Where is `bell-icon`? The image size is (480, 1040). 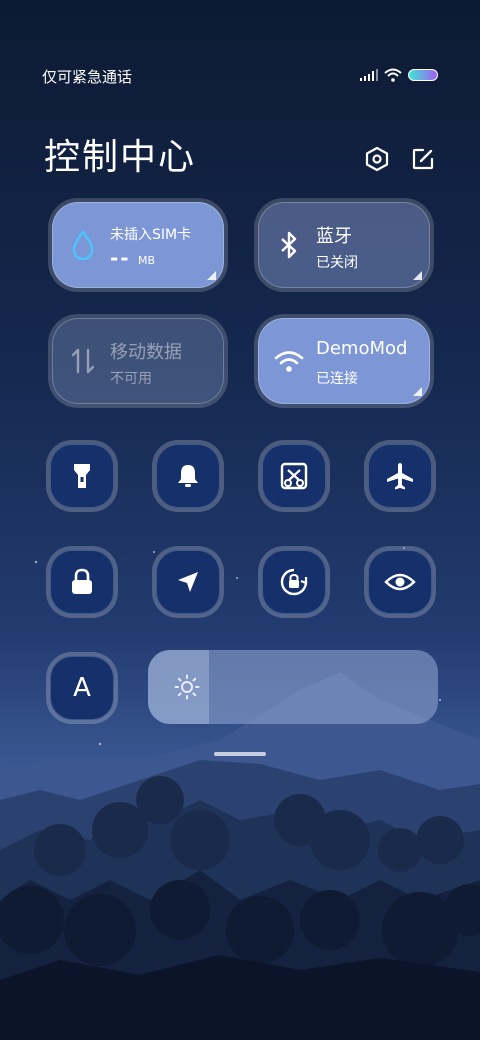 bell-icon is located at coordinates (188, 476).